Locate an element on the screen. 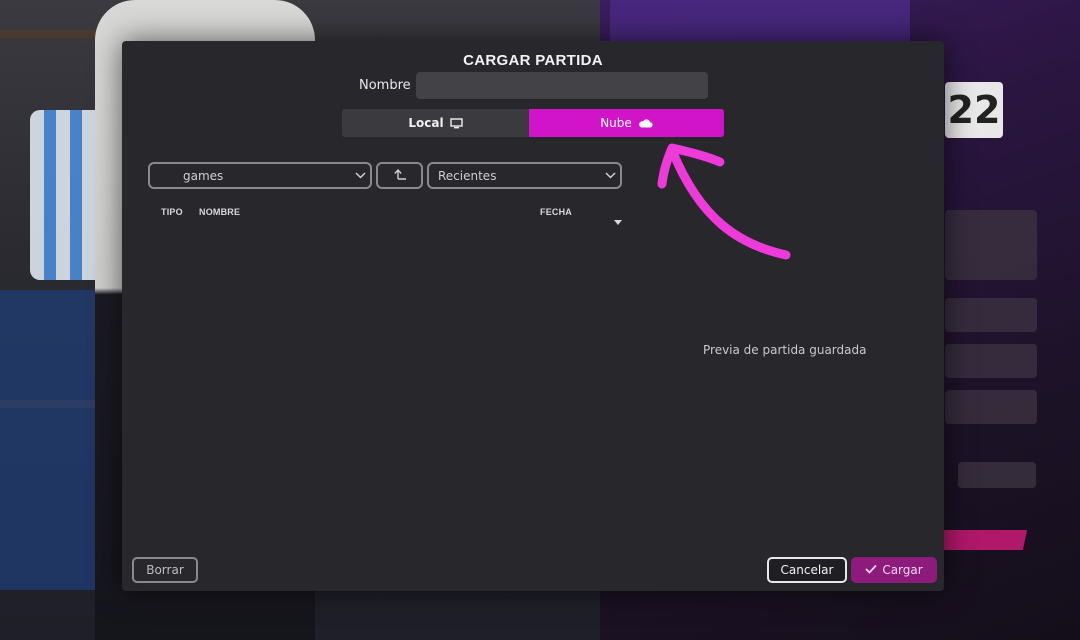  storage-toggle: Local Nube is located at coordinates (533, 123).